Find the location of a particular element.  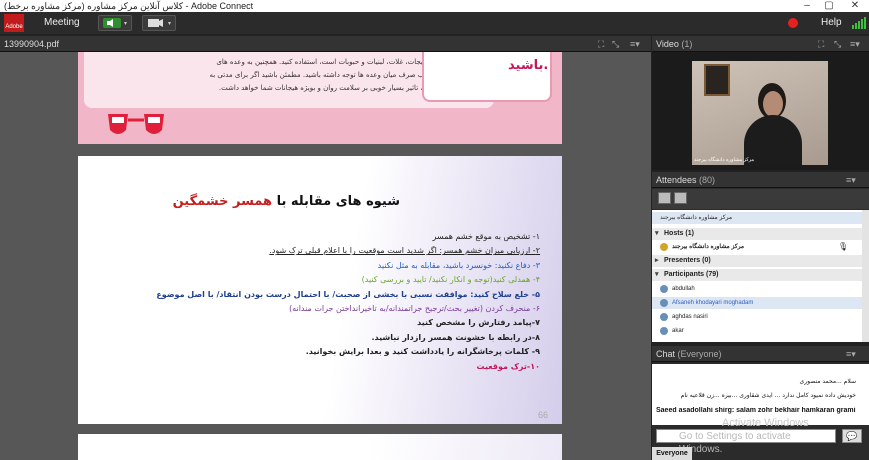

video-fullscreen-icon: ⛶ is located at coordinates (821, 44).